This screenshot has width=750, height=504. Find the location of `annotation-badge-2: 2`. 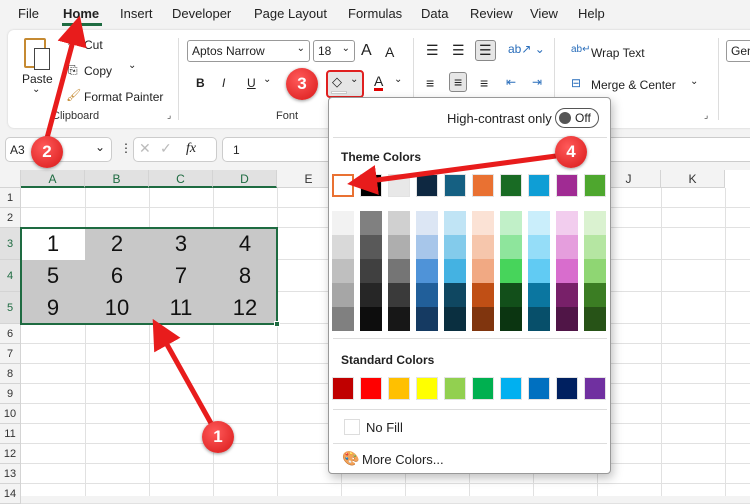

annotation-badge-2: 2 is located at coordinates (47, 152).